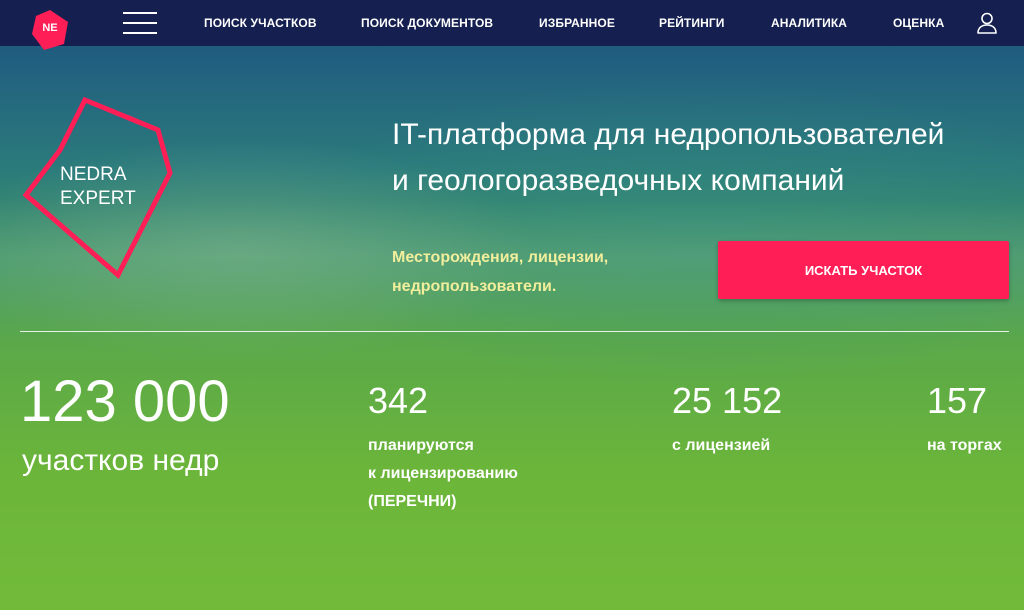 Image resolution: width=1024 pixels, height=610 pixels. Describe the element at coordinates (691, 23) in the screenshot. I see `nav-item-ratings: РЕЙТИНГИ` at that location.